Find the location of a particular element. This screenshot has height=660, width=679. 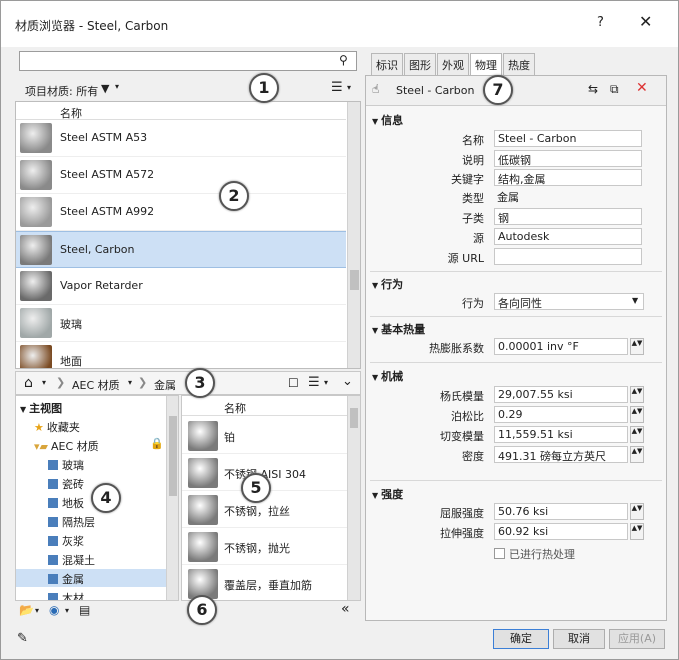

info-0-value: Steel - Carbon is located at coordinates (568, 138).